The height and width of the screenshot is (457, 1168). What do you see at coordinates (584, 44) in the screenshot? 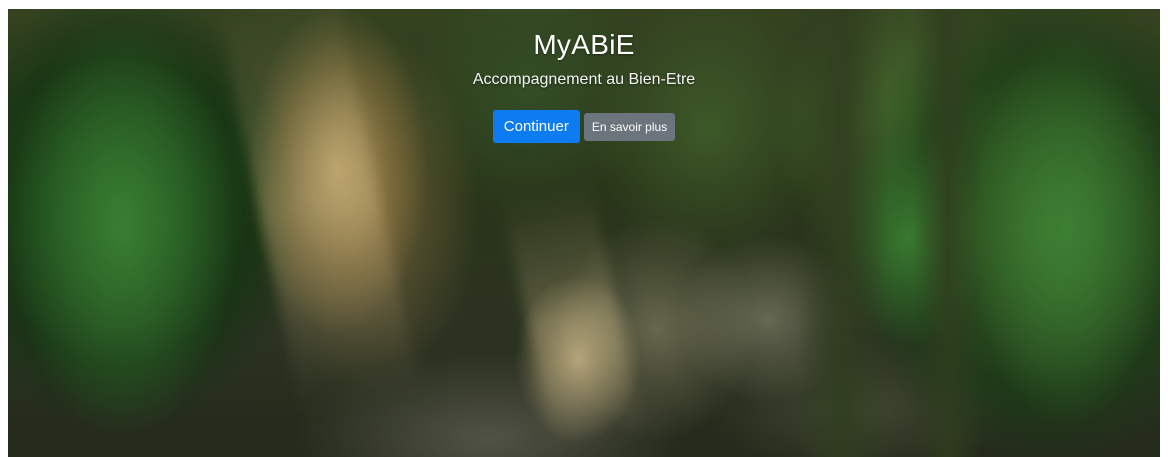
I see `page-title: MyABiE` at bounding box center [584, 44].